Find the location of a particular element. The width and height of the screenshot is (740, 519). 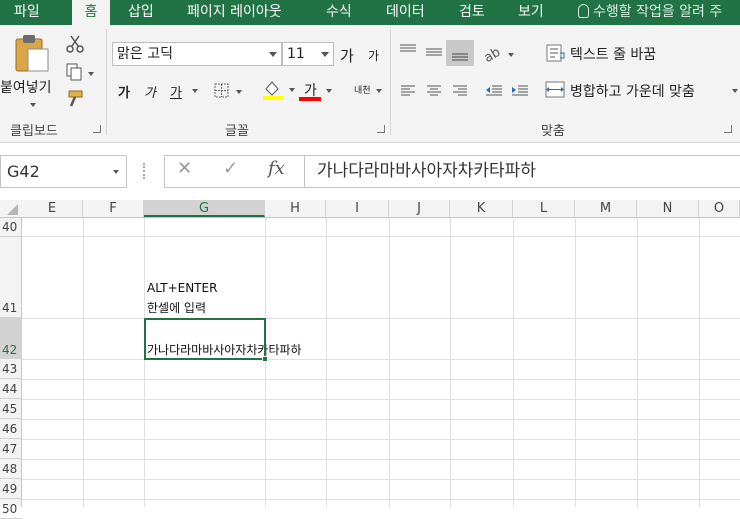

clipboard-launcher-icon is located at coordinates (97, 129).